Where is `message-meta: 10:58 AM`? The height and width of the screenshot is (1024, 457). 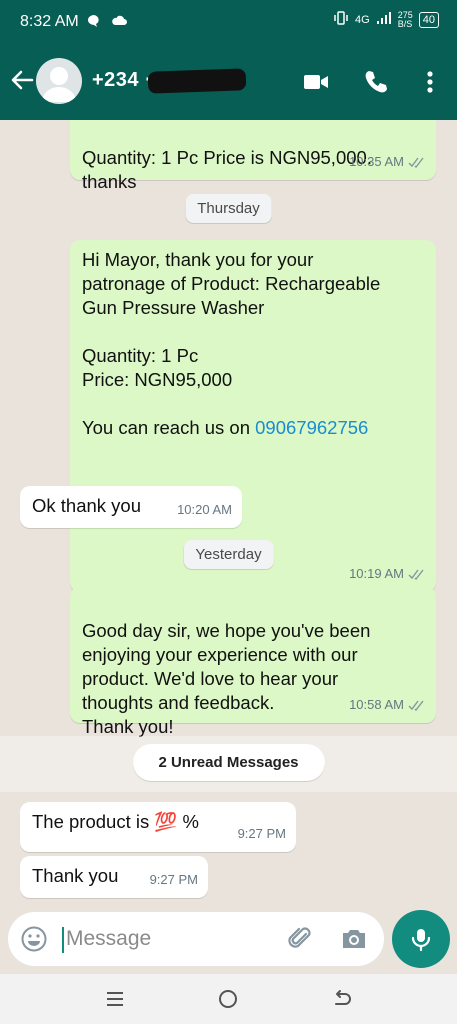
message-meta: 10:58 AM is located at coordinates (387, 705).